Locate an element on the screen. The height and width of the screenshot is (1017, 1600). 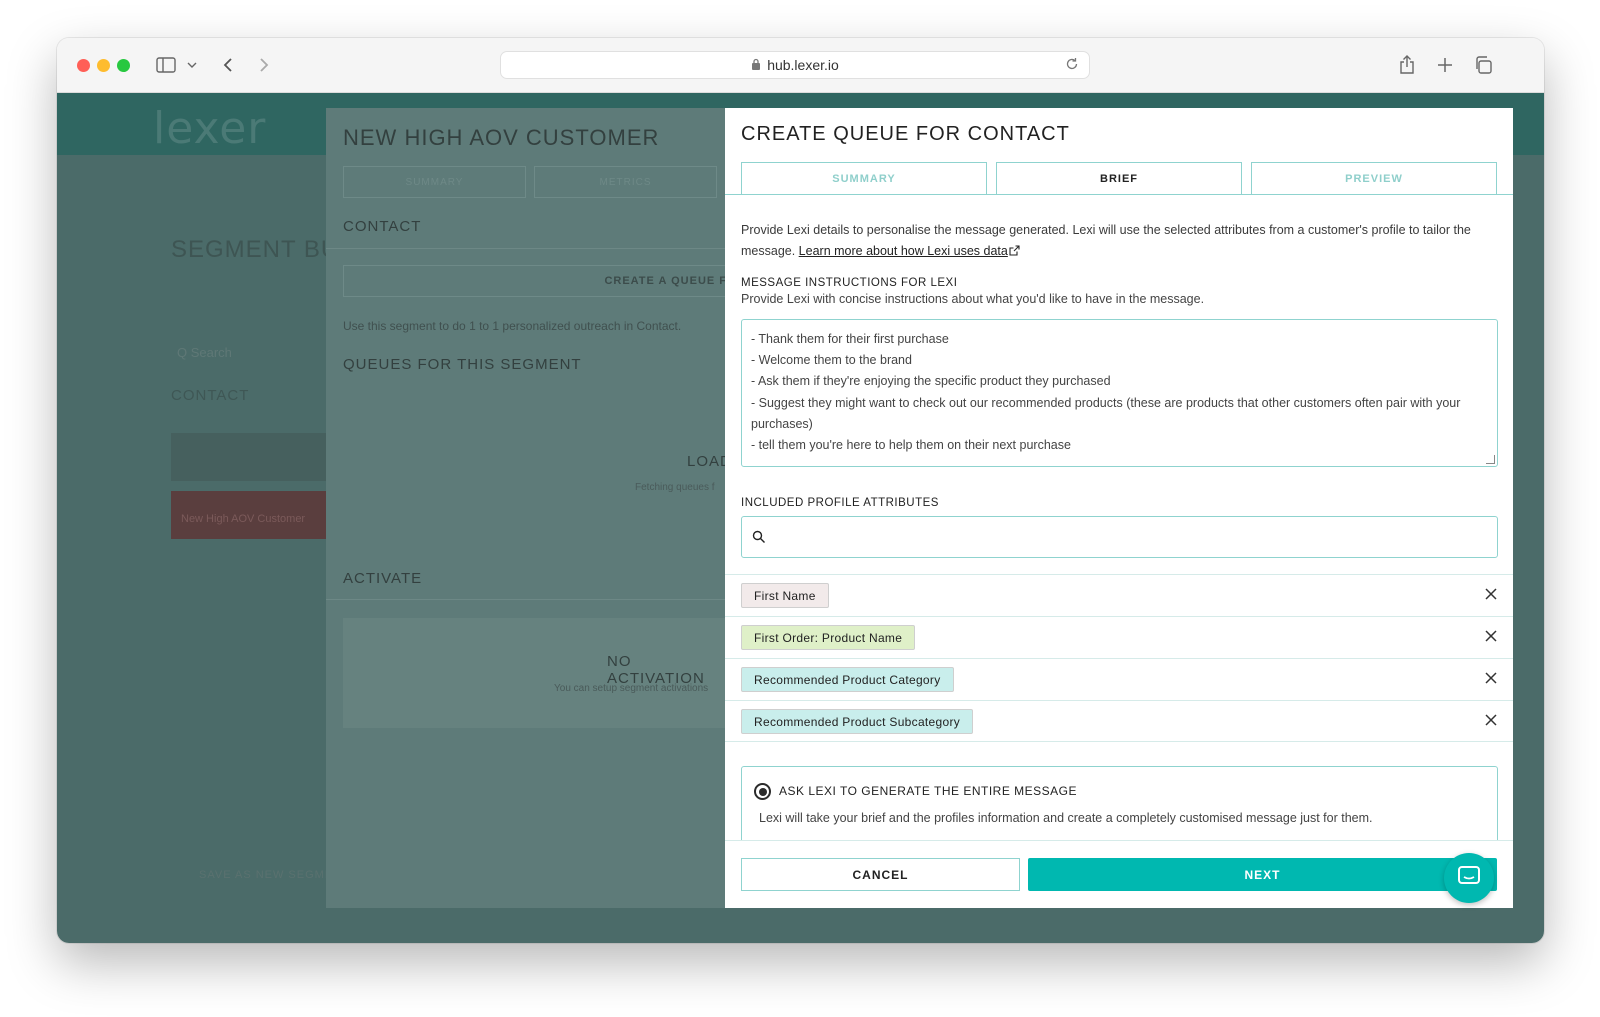
learn-more-link: Learn more about how Lexi uses data is located at coordinates (903, 251).